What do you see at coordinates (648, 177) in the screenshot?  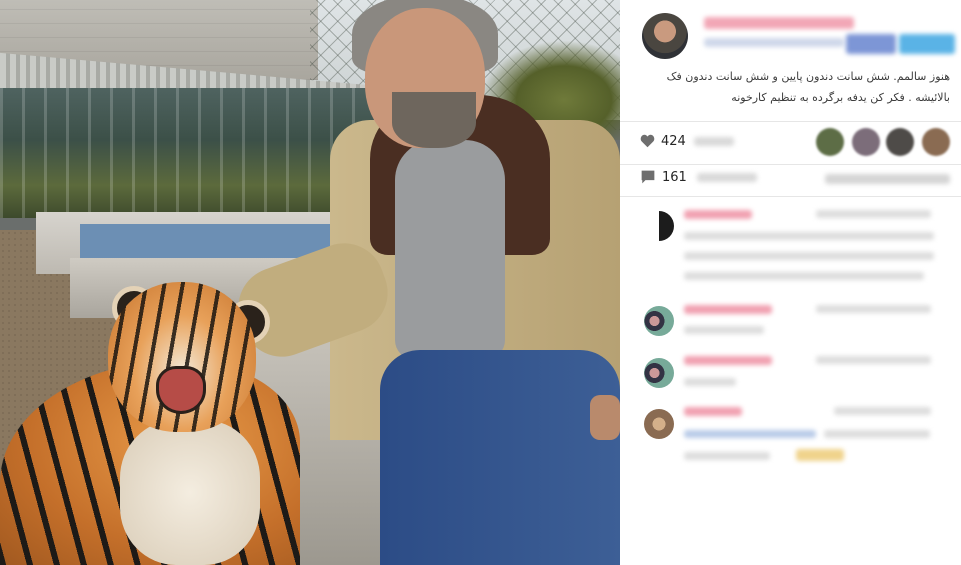 I see `speech-bubble-icon` at bounding box center [648, 177].